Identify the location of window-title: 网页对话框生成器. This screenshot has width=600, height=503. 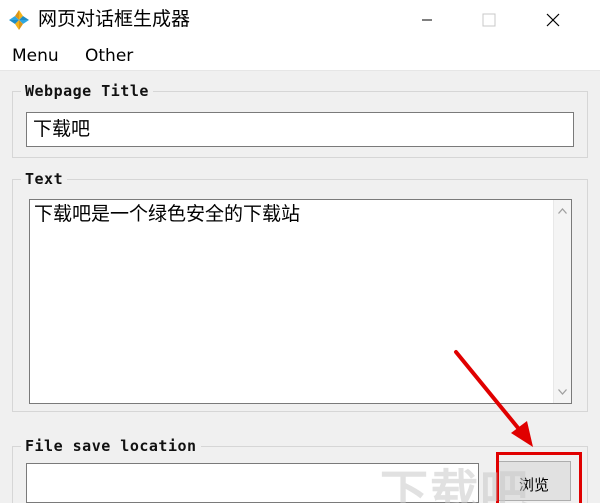
(114, 19).